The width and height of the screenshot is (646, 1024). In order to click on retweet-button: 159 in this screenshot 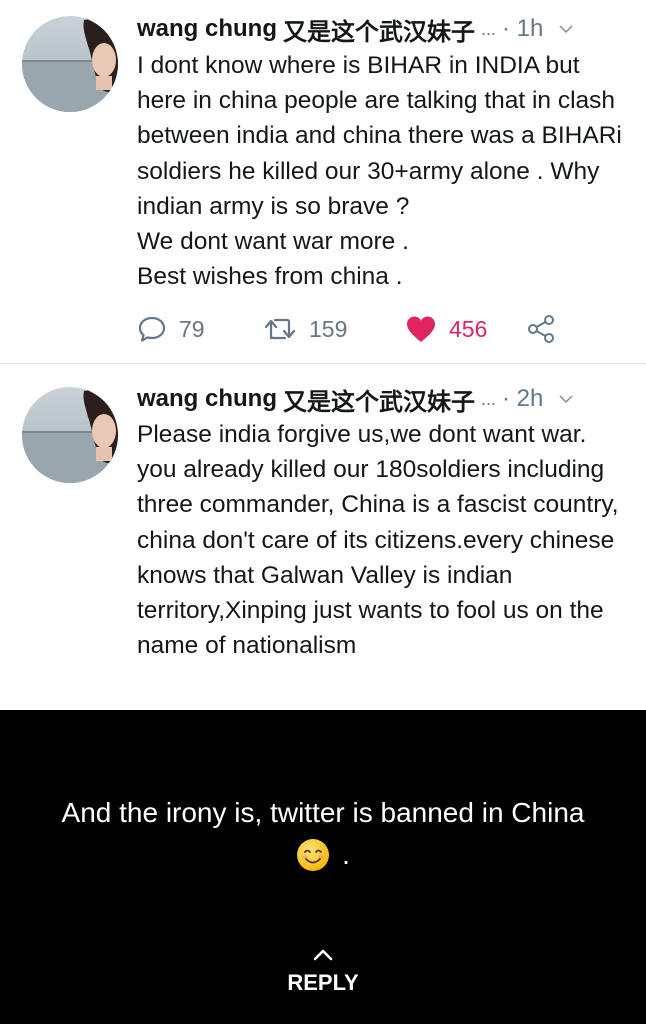, I will do `click(334, 329)`.